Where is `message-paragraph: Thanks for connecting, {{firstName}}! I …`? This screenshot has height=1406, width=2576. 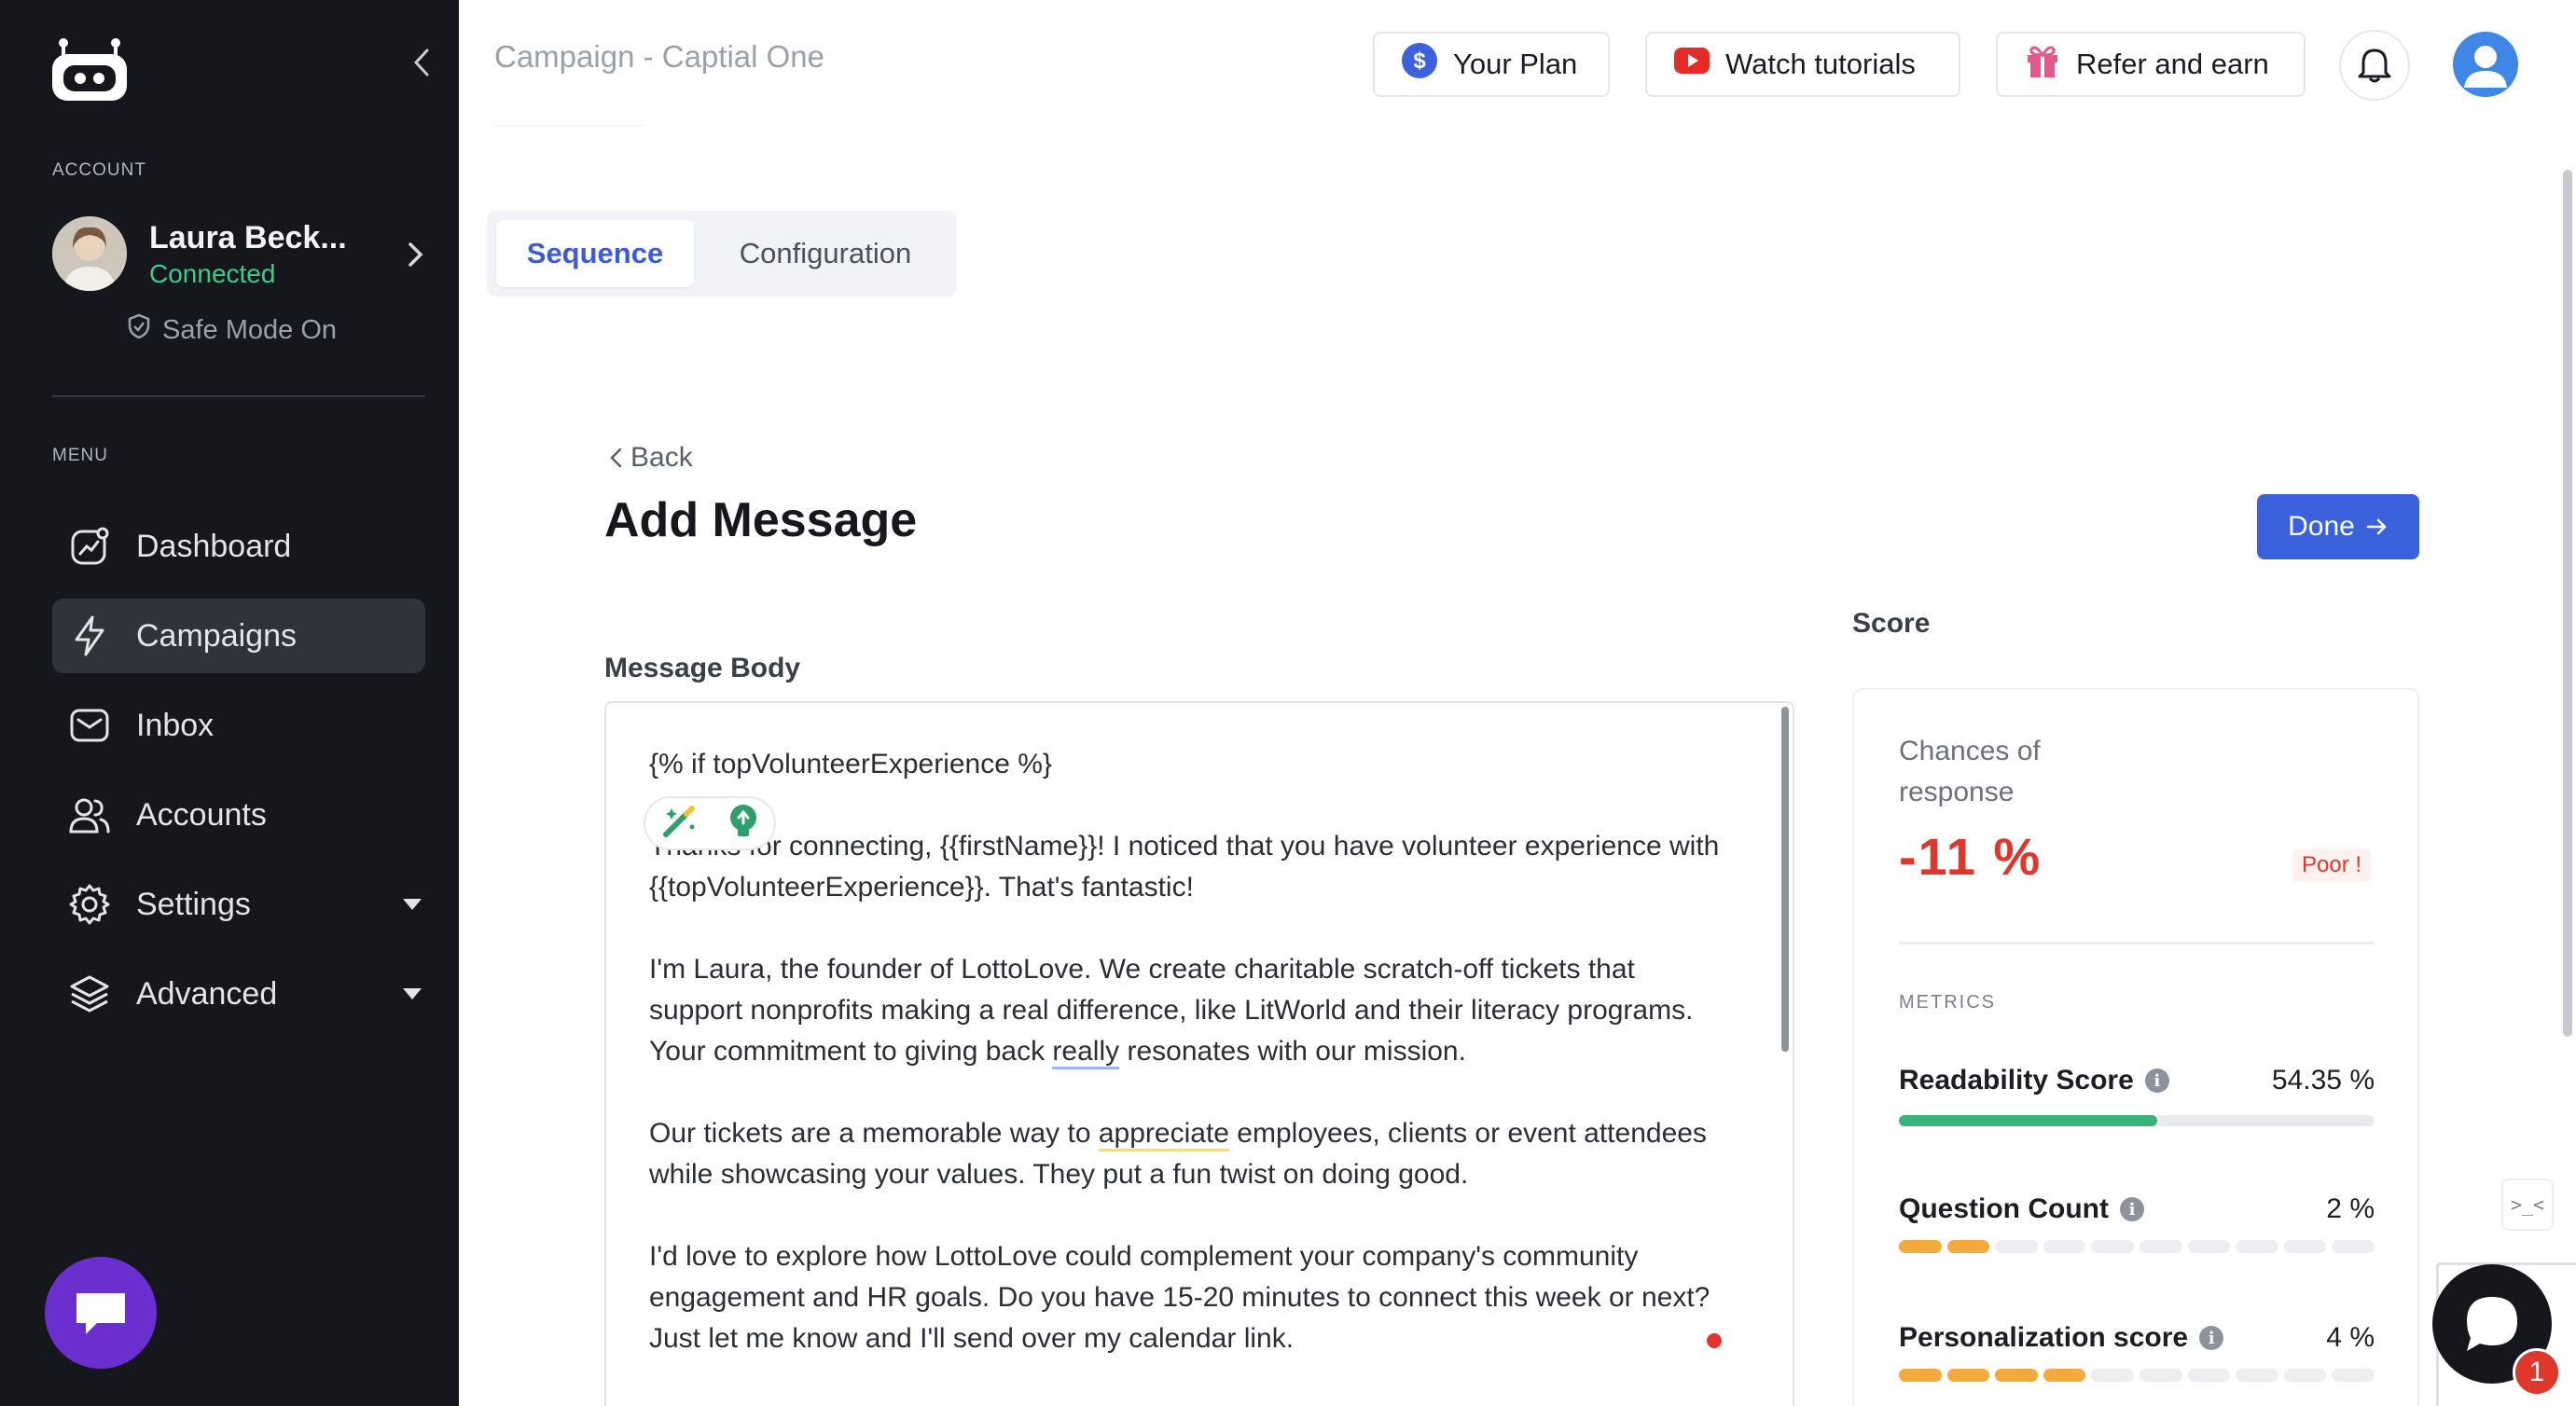
message-paragraph: Thanks for connecting, {{firstName}}! I … is located at coordinates (1188, 867).